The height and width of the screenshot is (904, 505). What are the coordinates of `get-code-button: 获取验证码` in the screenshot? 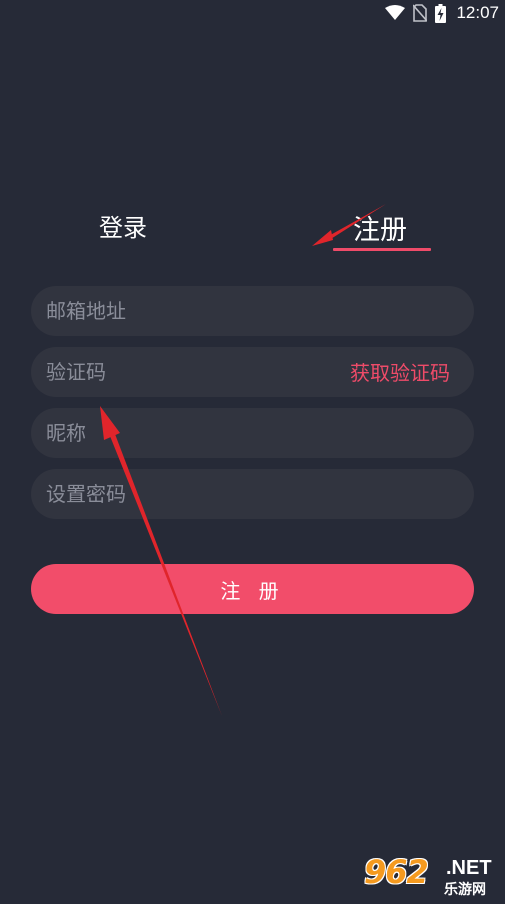 It's located at (400, 372).